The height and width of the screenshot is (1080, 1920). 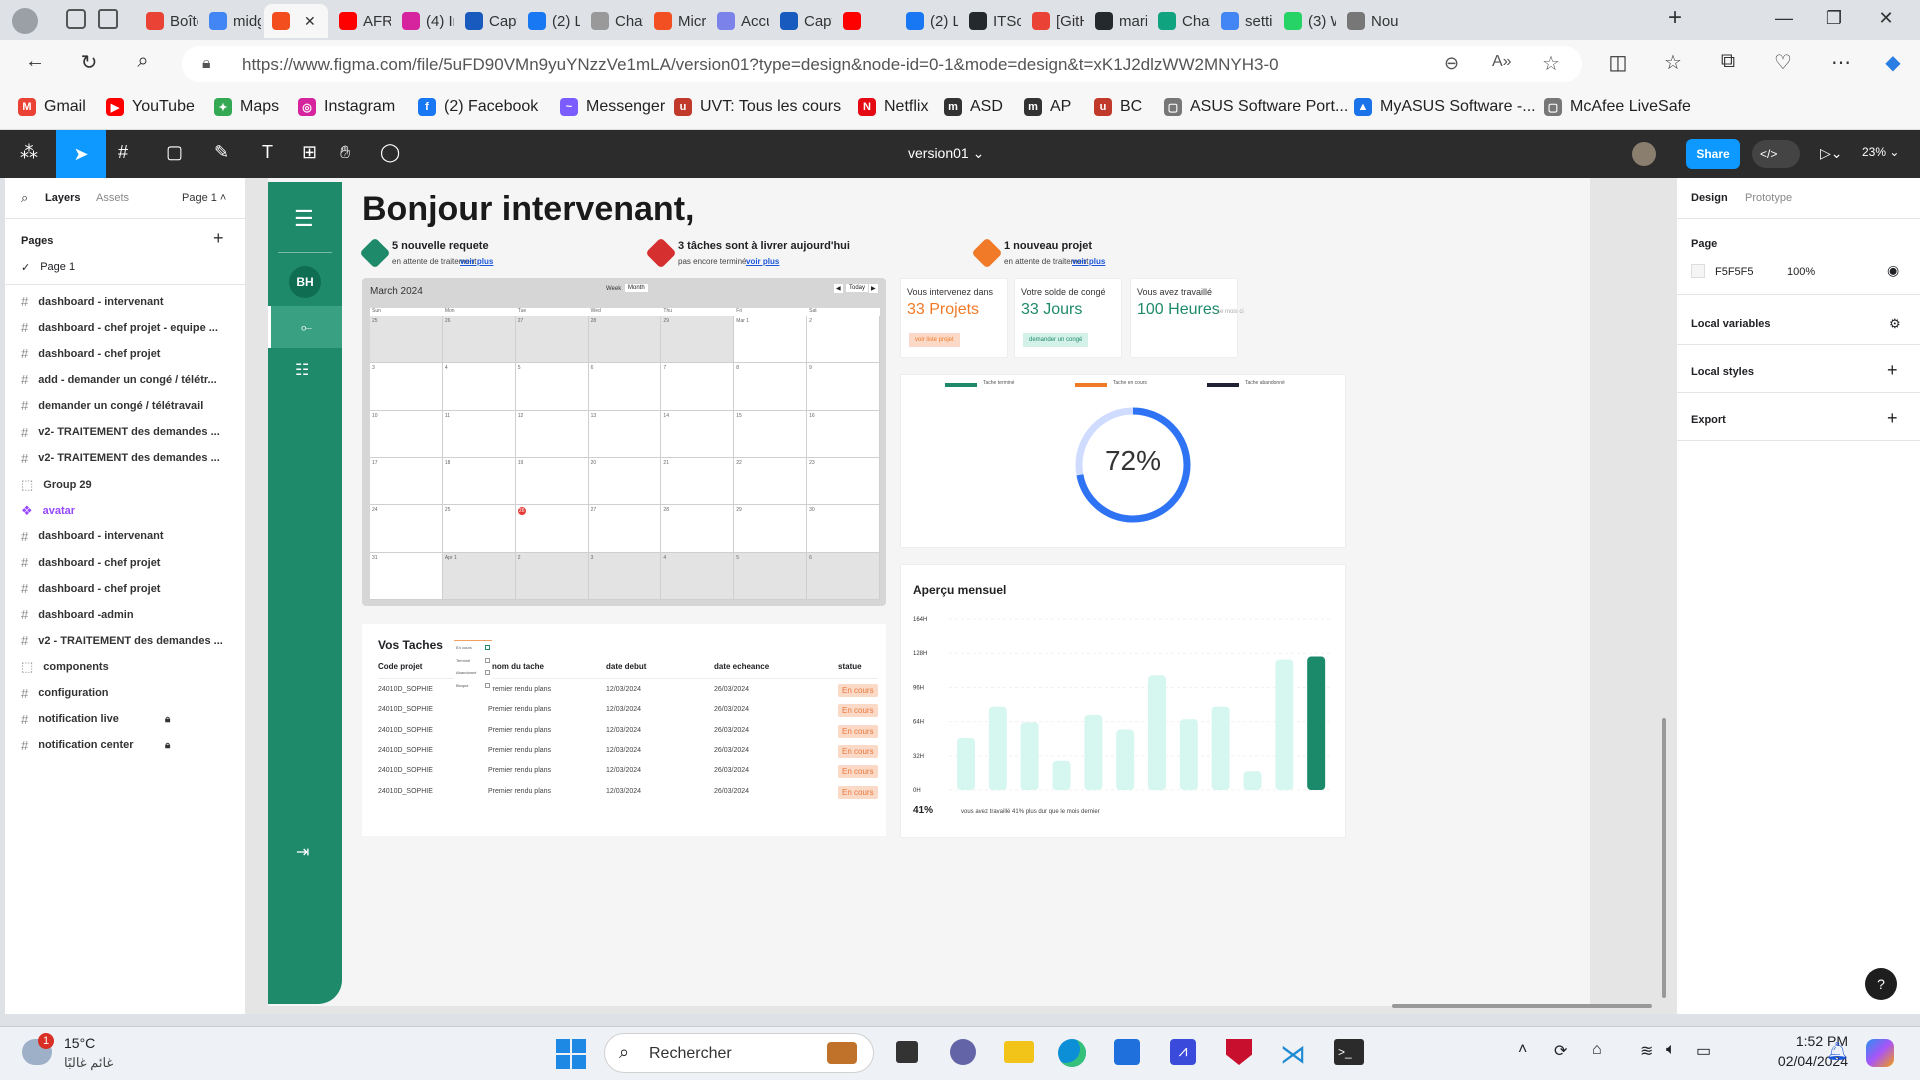 What do you see at coordinates (305, 282) in the screenshot?
I see `avatar: BH` at bounding box center [305, 282].